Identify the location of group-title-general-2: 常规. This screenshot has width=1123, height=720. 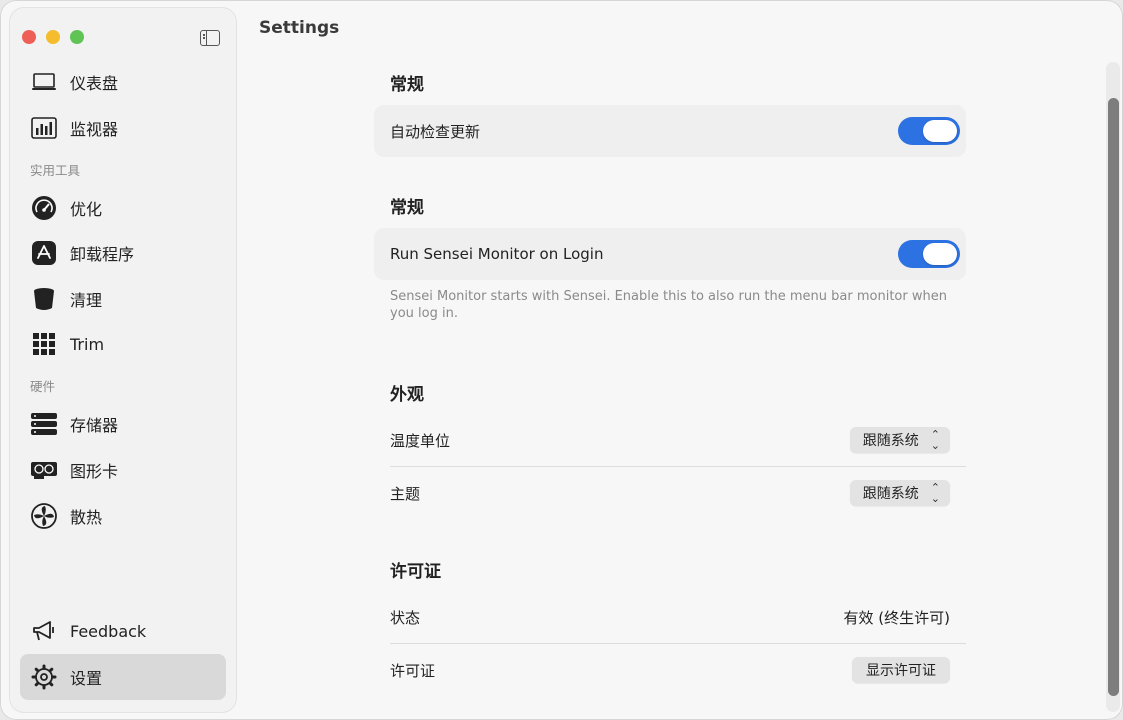
(407, 208).